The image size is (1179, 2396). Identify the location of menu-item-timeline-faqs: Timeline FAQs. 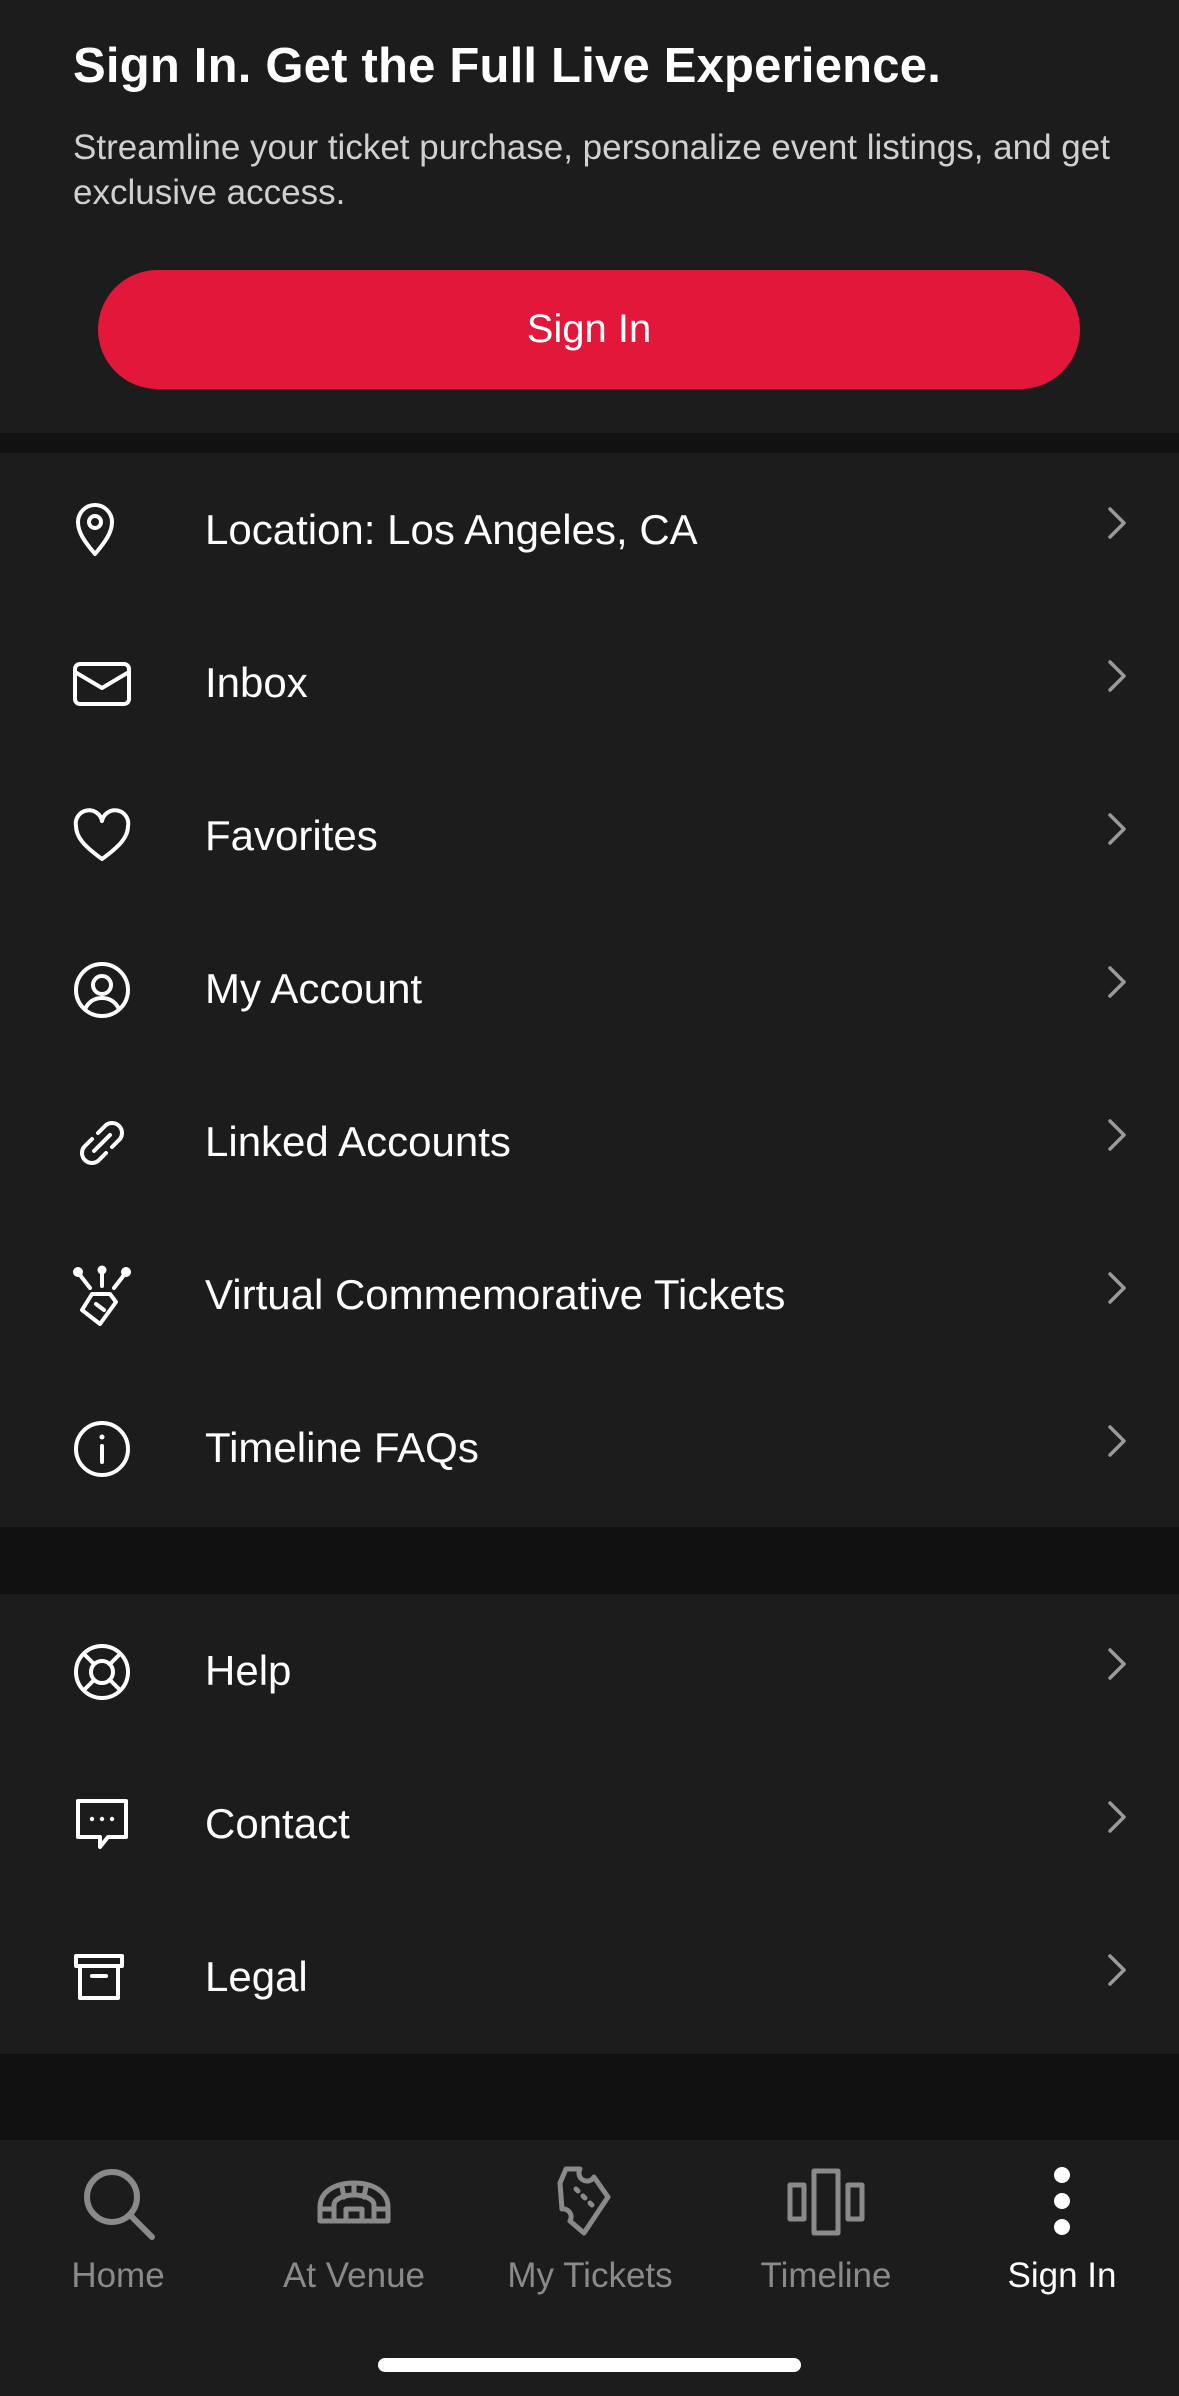
(589, 1447).